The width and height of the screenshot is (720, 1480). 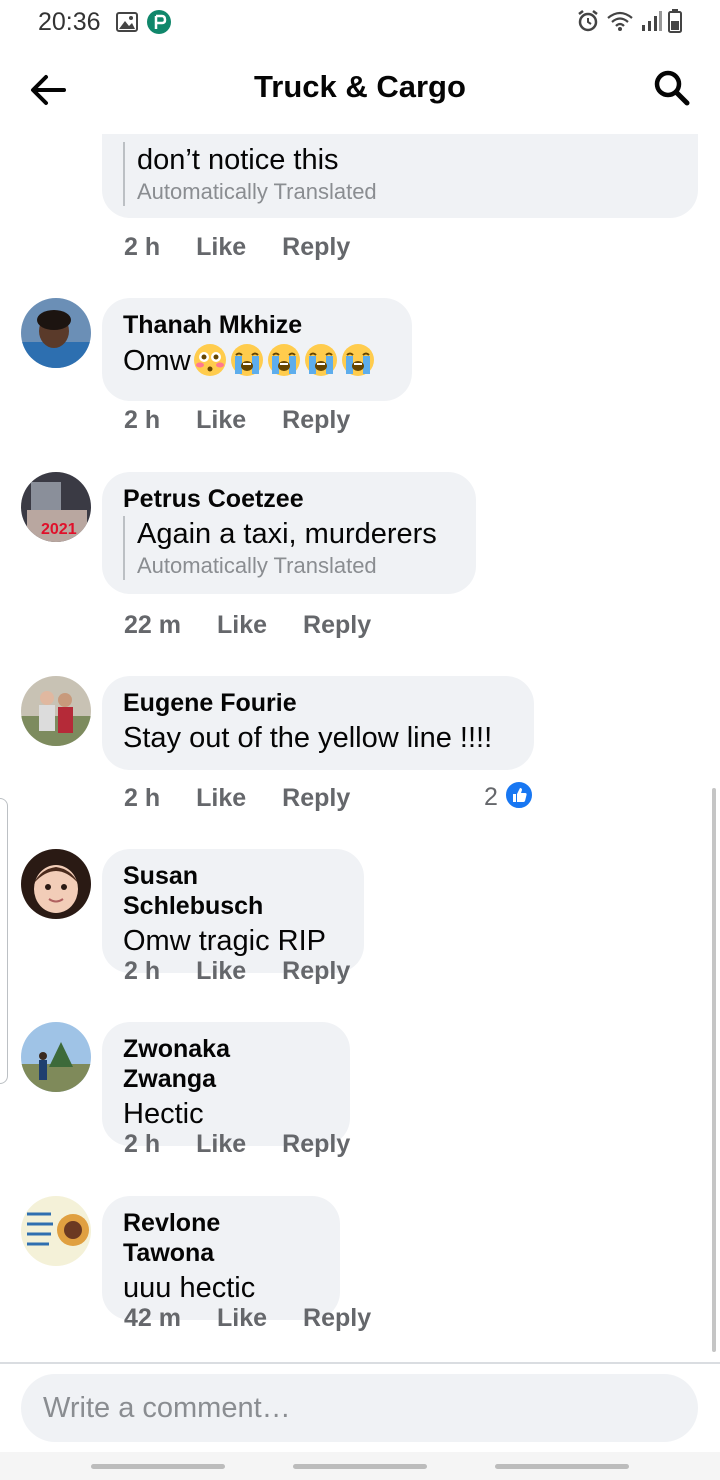 I want to click on comment-author: Susan Schlebusch, so click(x=232, y=891).